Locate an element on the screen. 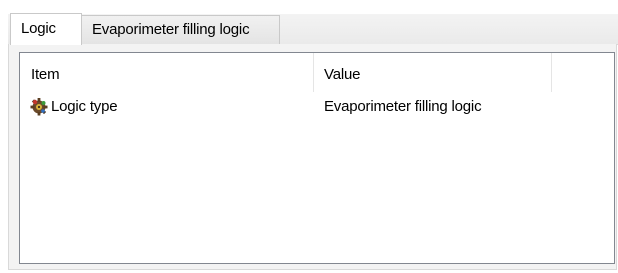 The width and height of the screenshot is (618, 273). tab-evaporimeter-filling-logic: Evaporimeter filling logic is located at coordinates (181, 29).